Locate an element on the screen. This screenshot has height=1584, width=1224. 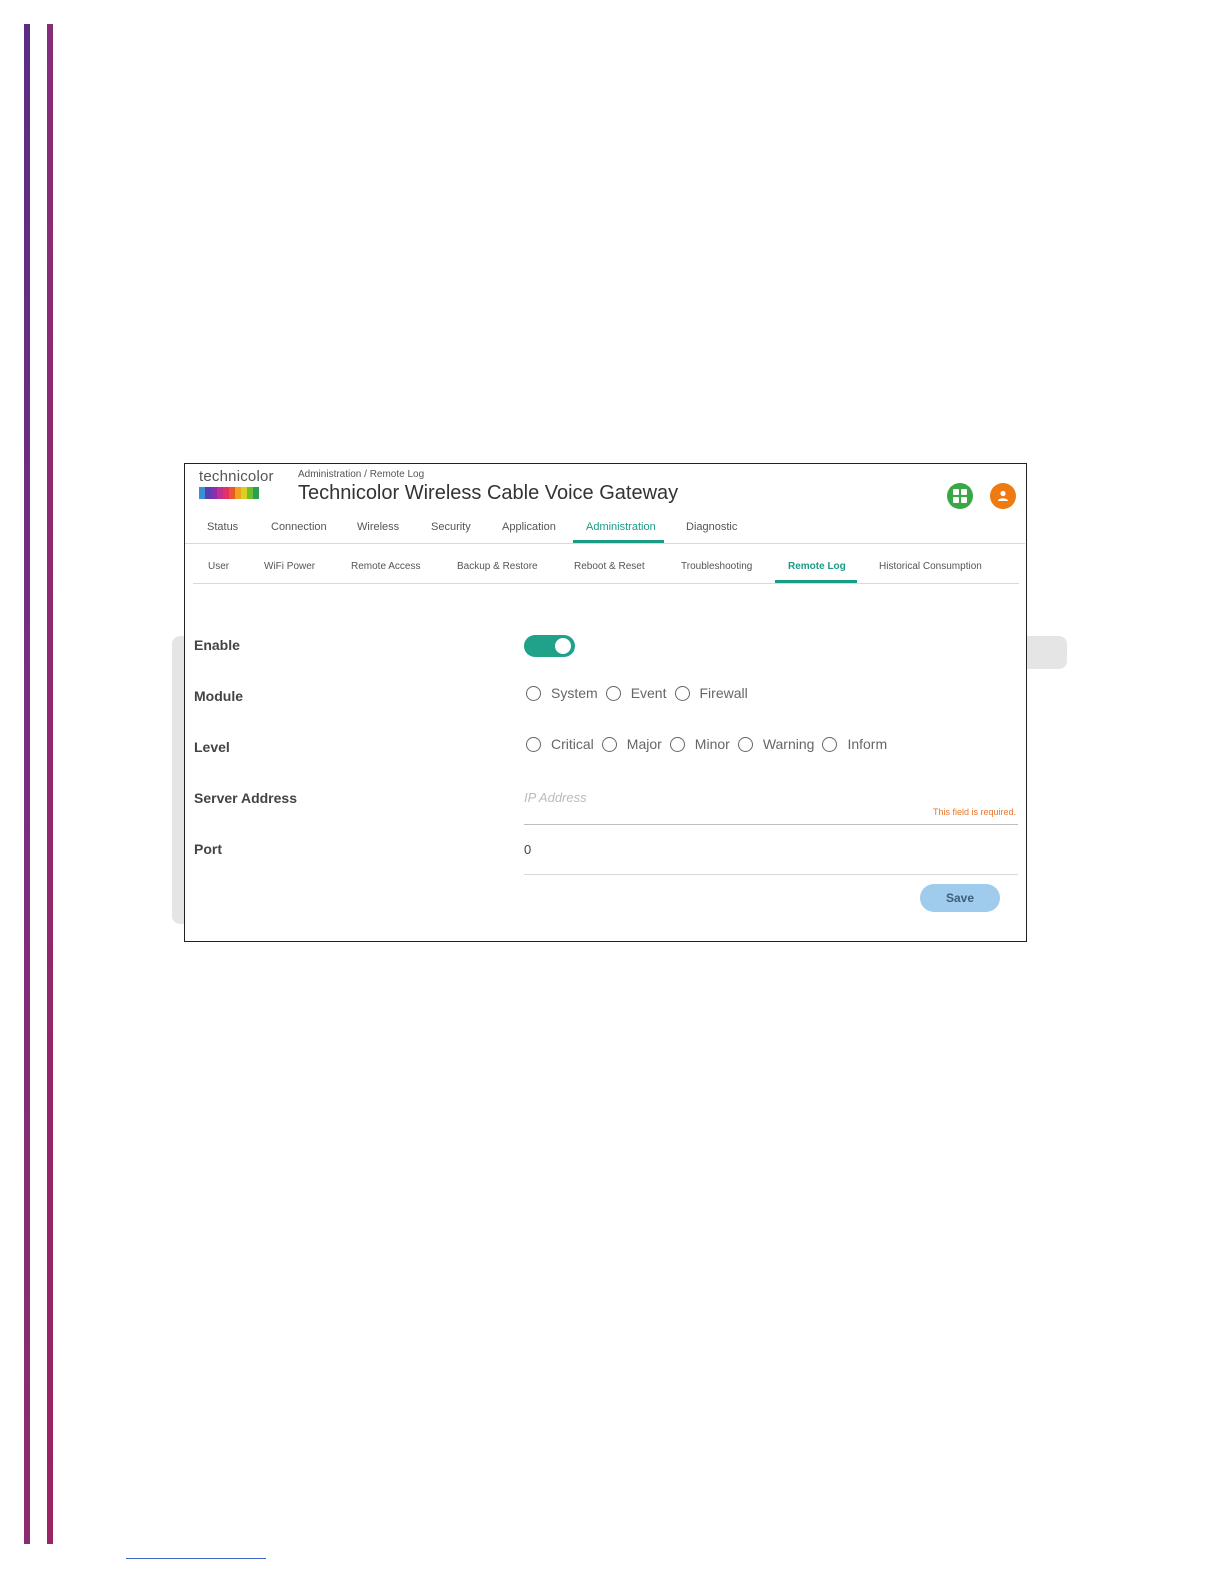
server-address-label: Server Address is located at coordinates (245, 798).